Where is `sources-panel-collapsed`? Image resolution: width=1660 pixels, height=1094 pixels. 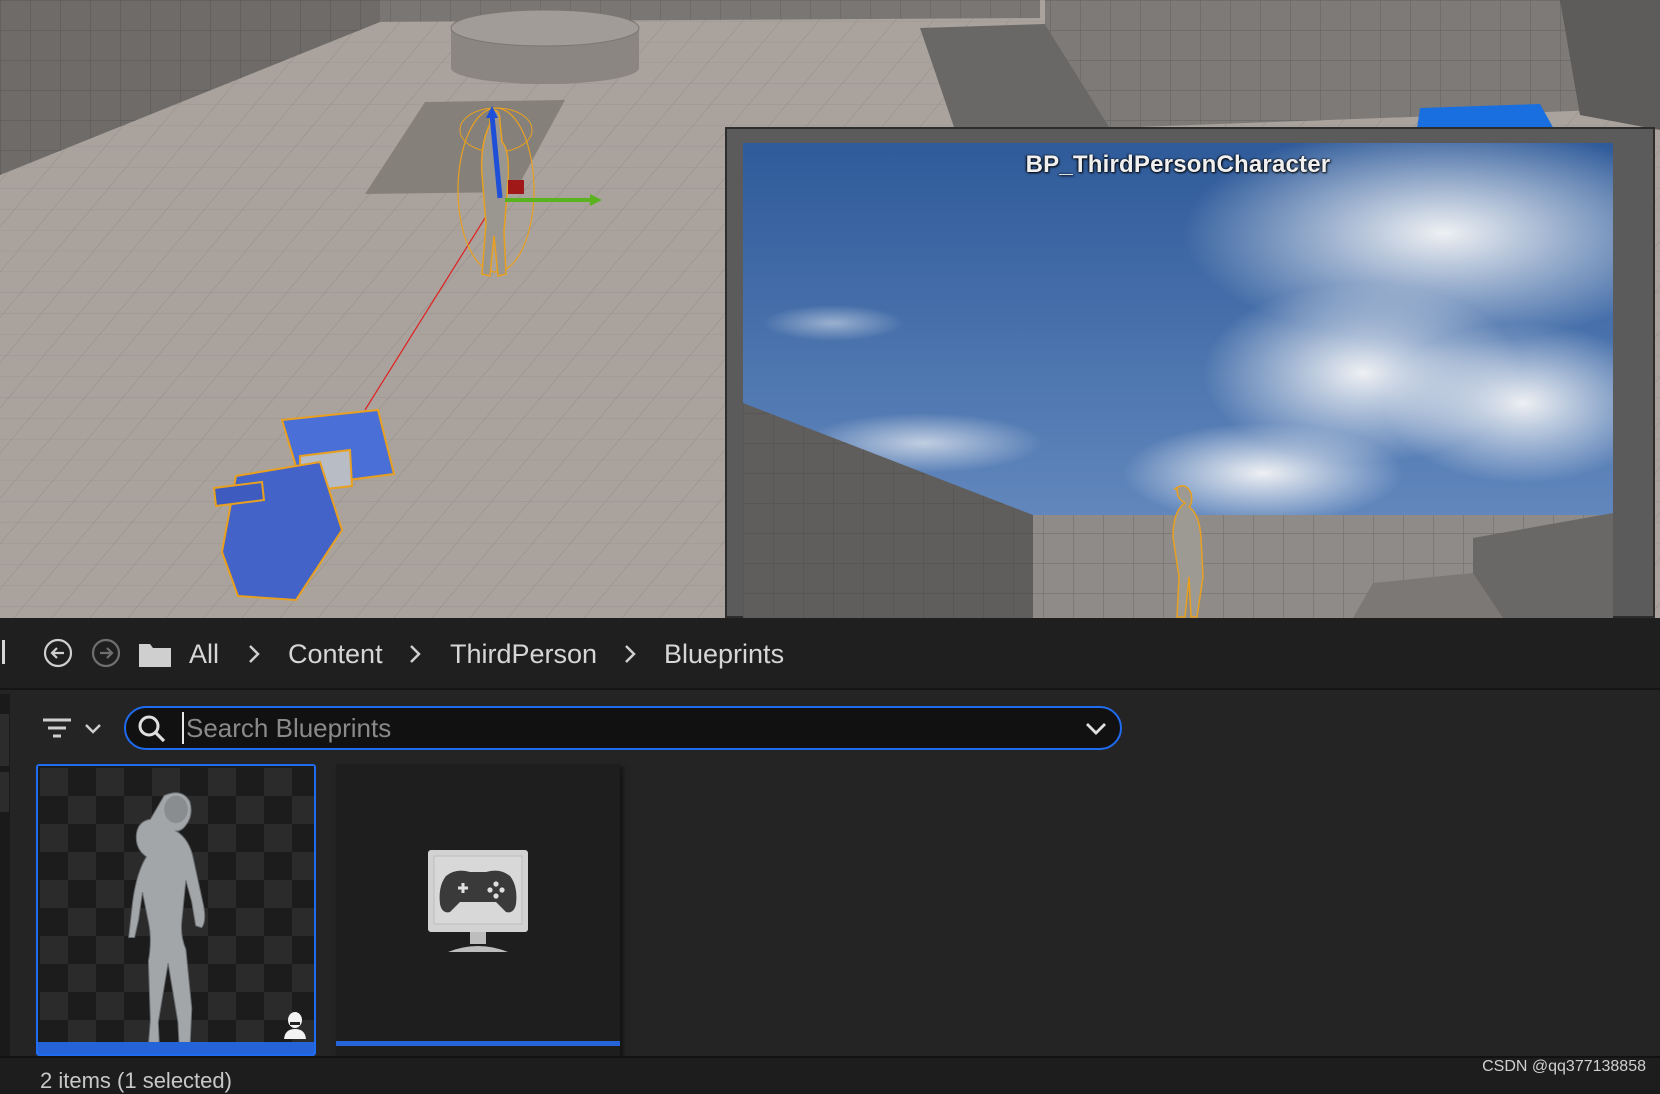 sources-panel-collapsed is located at coordinates (5, 891).